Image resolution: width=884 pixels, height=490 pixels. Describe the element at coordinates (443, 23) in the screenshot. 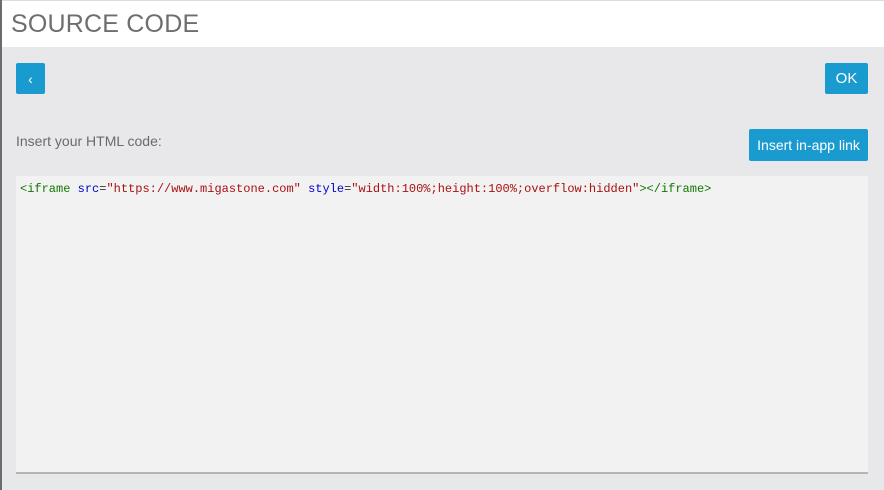

I see `title-bar: SOURCE CODE` at that location.